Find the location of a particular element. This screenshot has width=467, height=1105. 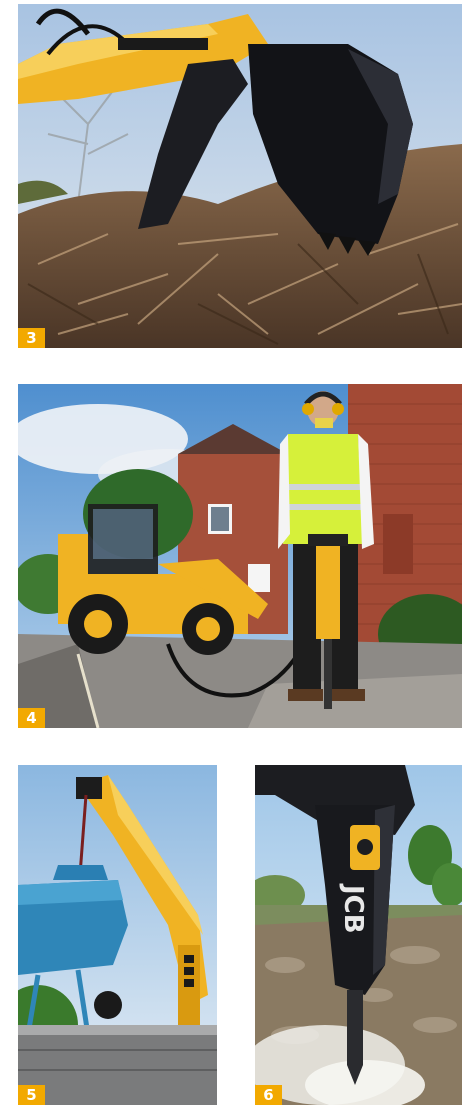

photo-5-illustration is located at coordinates (117, 935).